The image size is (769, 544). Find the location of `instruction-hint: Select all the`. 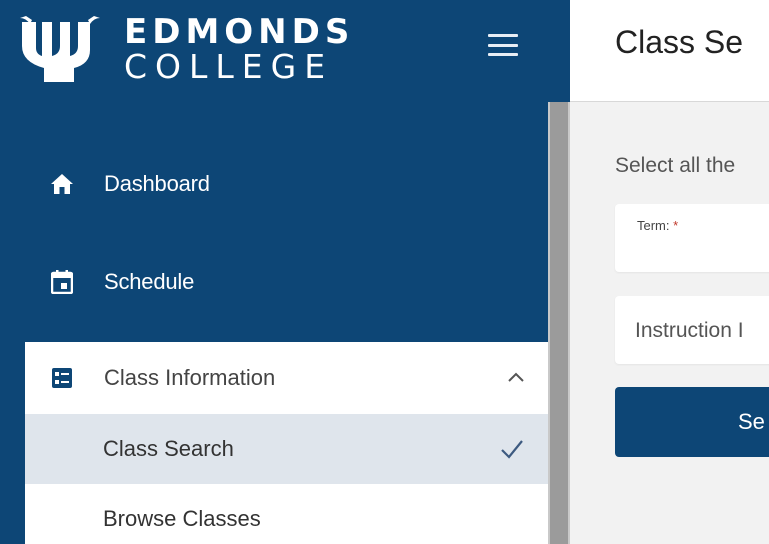

instruction-hint: Select all the is located at coordinates (675, 165).